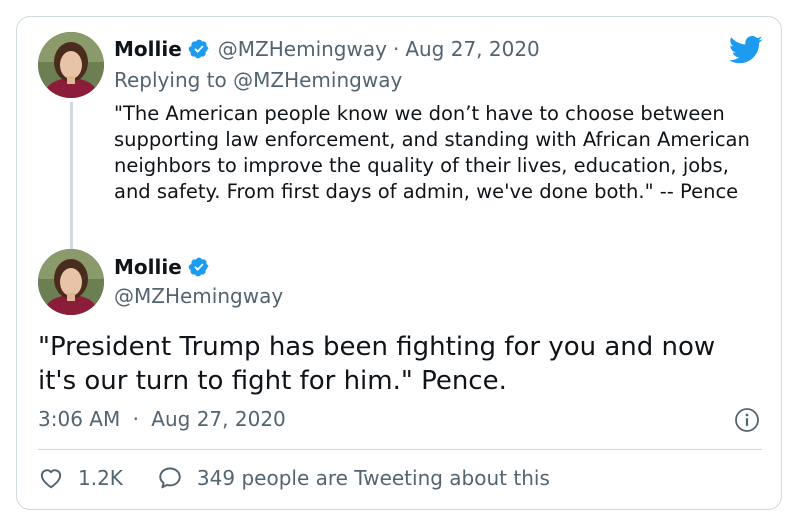 This screenshot has height=531, width=800. I want to click on main-tweet-avatar, so click(71, 282).